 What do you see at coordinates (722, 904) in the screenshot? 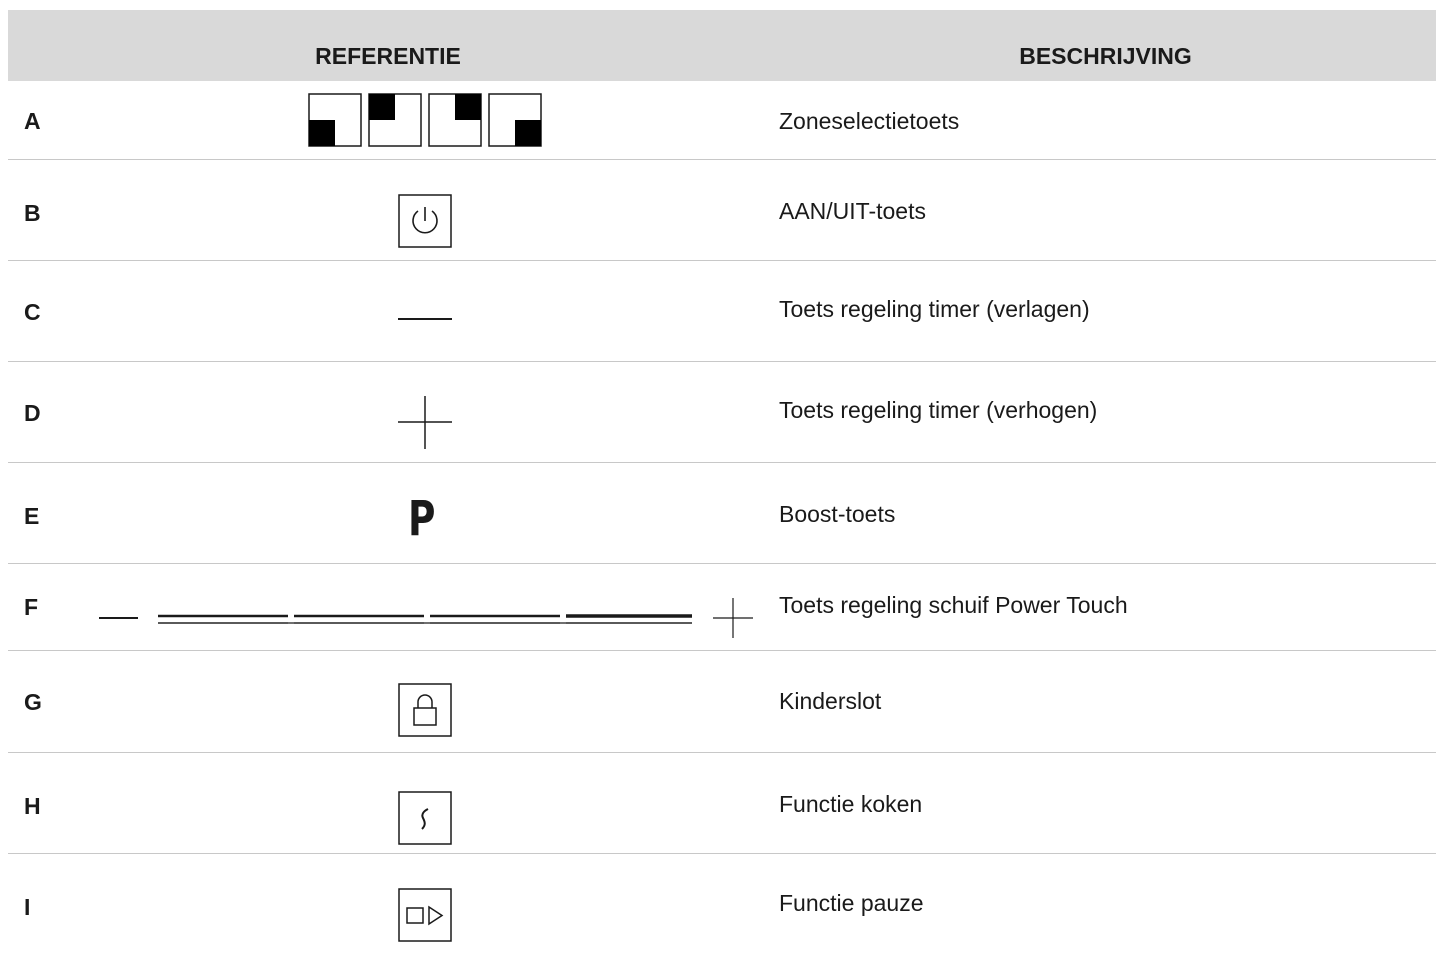
I see `table-row-i: I Functie pauze` at bounding box center [722, 904].